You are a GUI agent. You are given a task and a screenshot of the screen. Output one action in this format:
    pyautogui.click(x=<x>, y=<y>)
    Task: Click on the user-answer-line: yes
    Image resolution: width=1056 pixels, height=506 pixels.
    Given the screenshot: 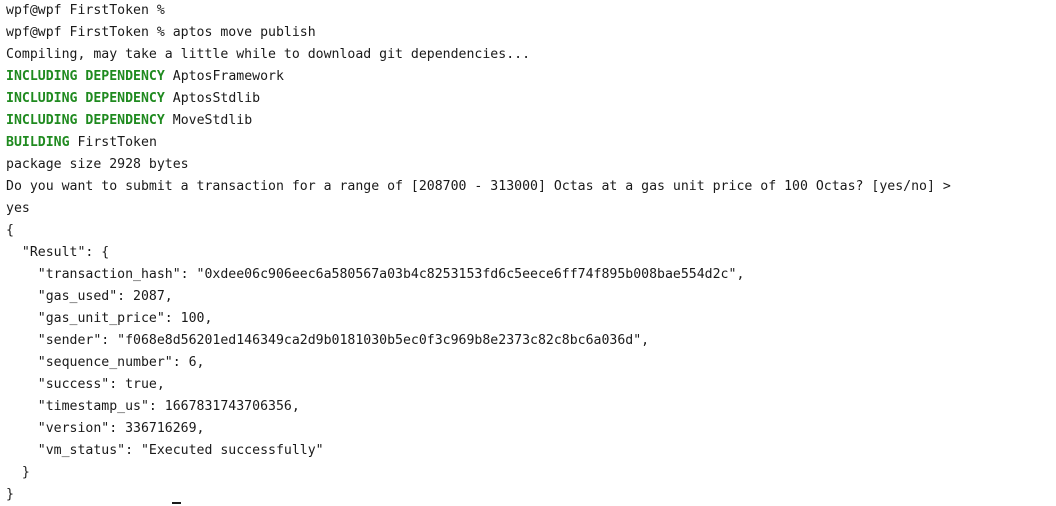 What is the action you would take?
    pyautogui.click(x=18, y=208)
    